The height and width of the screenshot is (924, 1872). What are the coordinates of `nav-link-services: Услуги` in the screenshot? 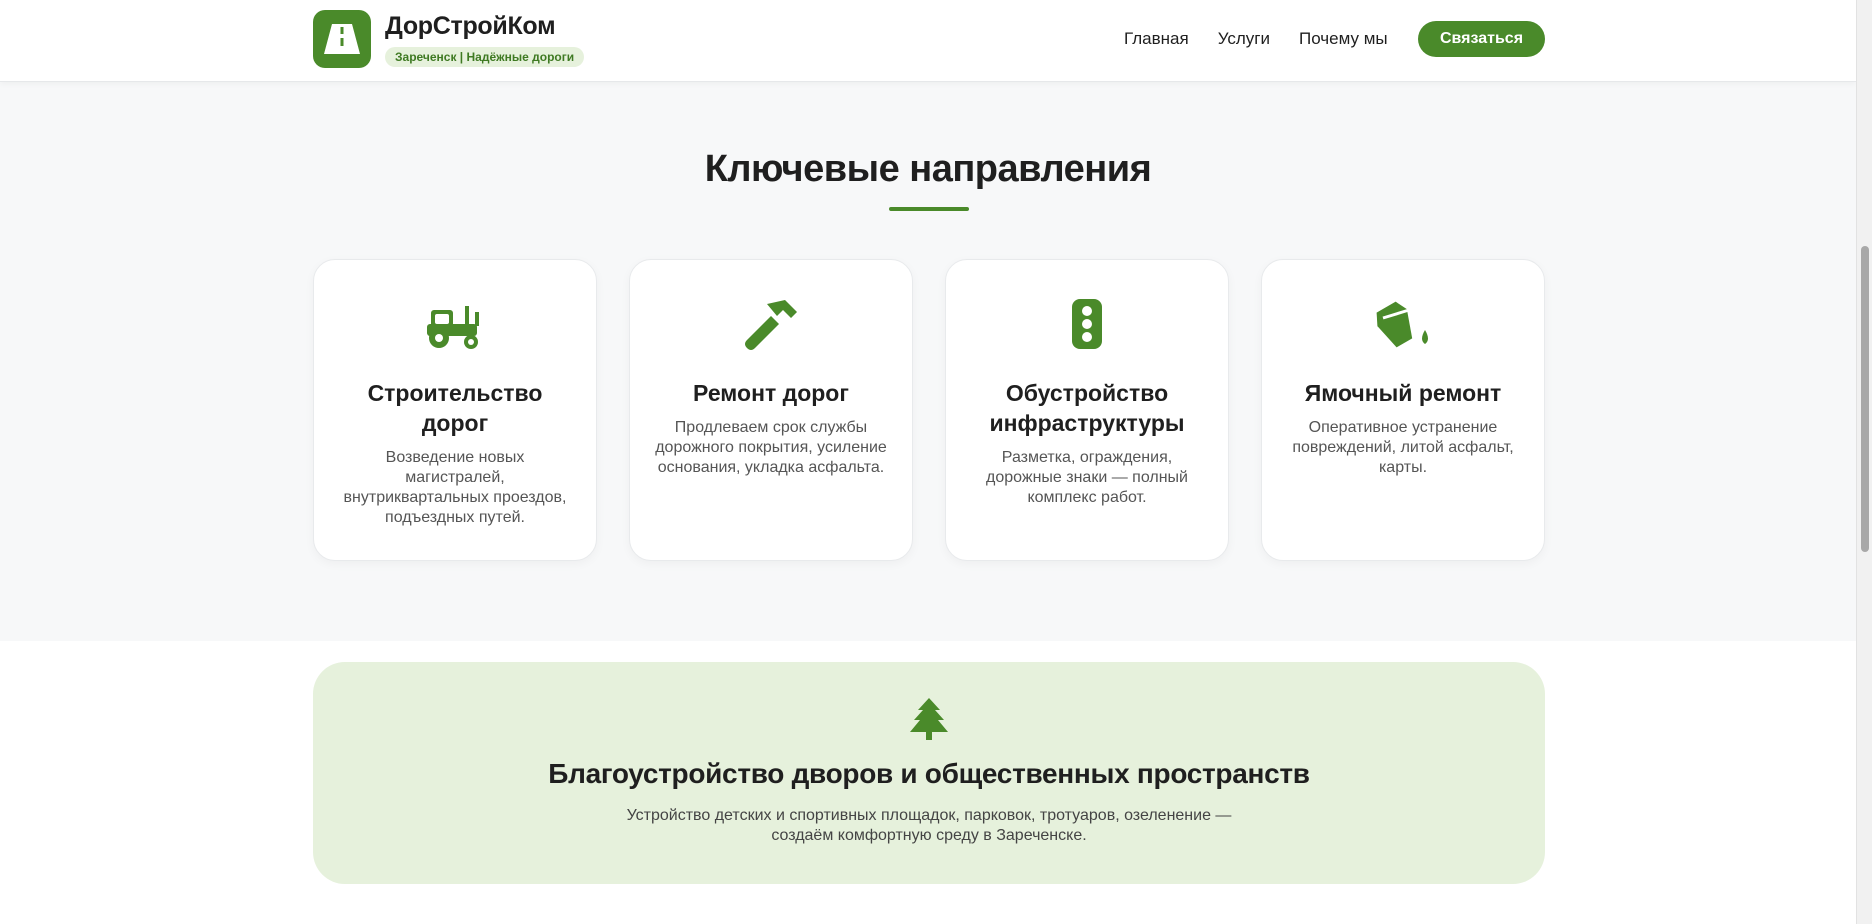 It's located at (1244, 39).